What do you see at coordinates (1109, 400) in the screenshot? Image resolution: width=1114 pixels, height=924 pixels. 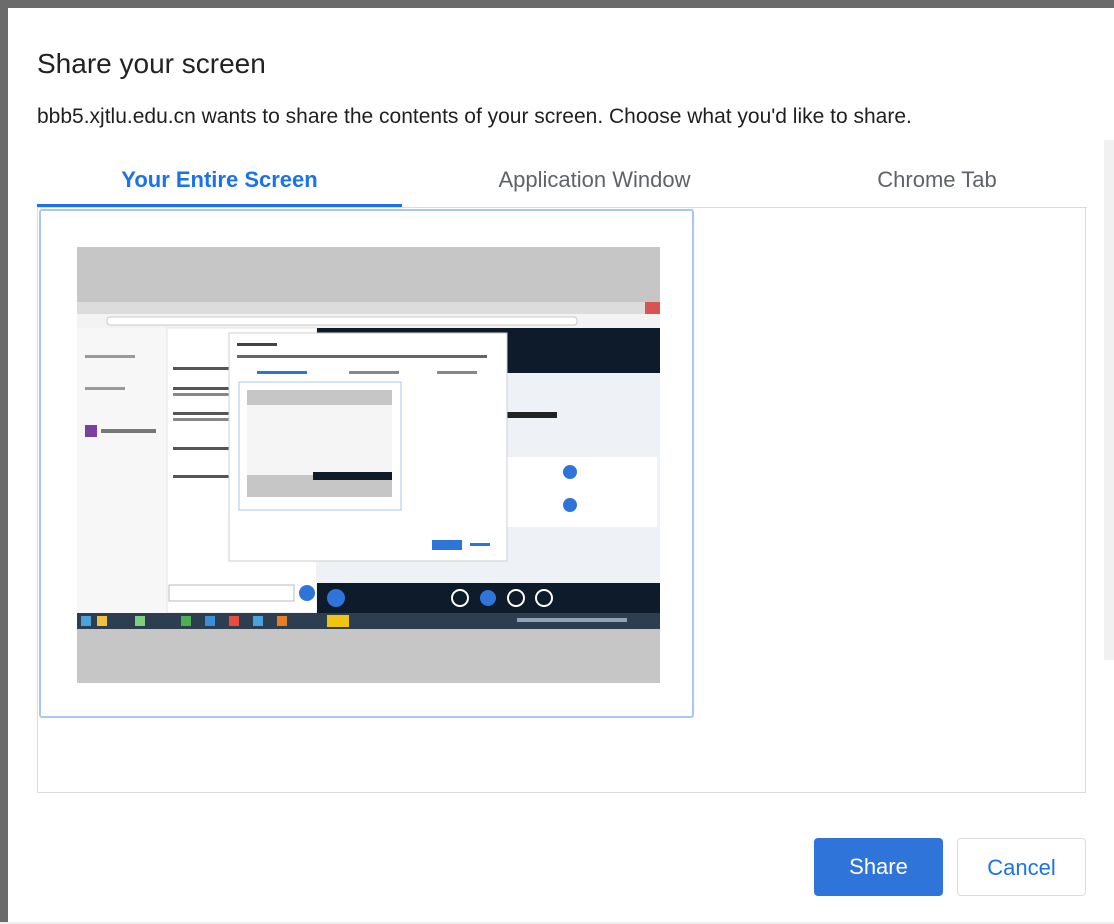 I see `dialog-scrollbar` at bounding box center [1109, 400].